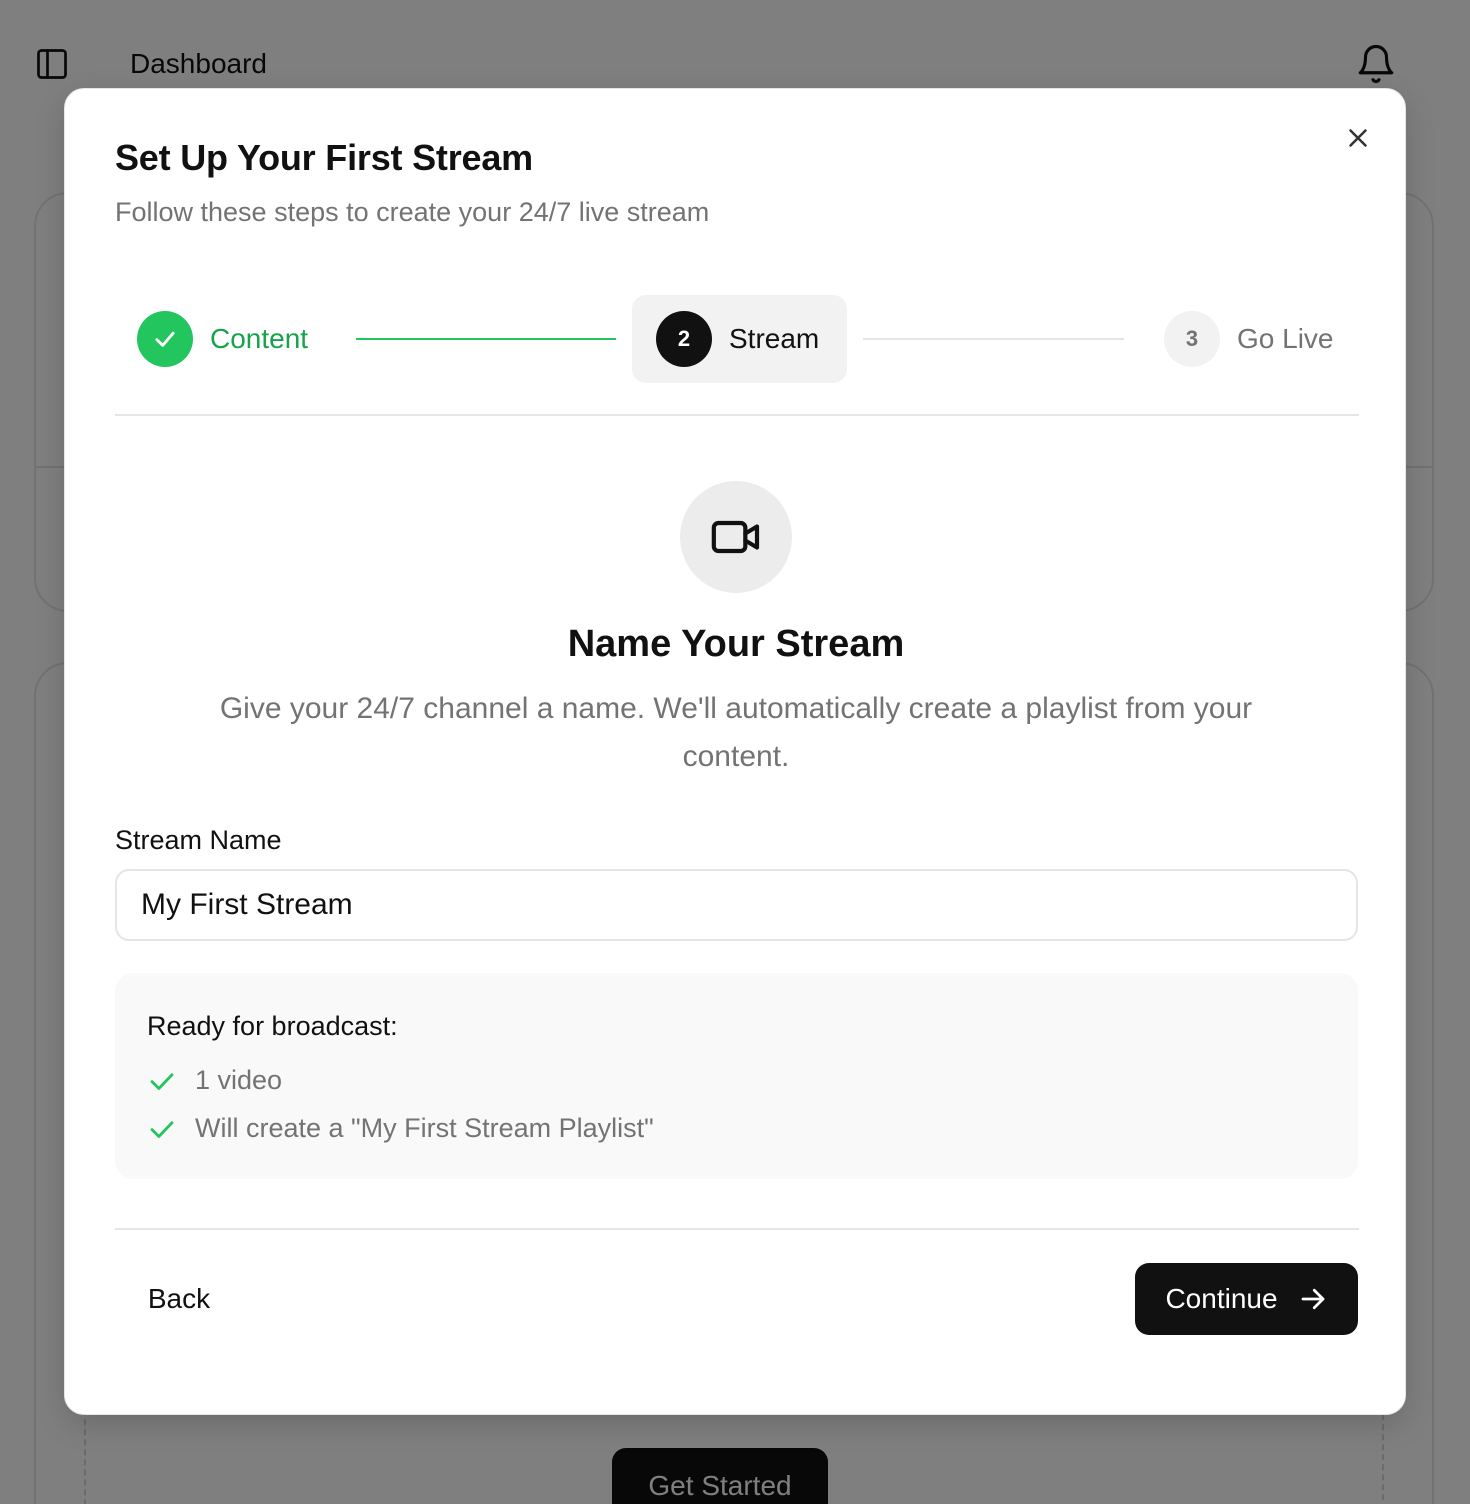 This screenshot has height=1504, width=1470. I want to click on list-item: Will create a "My First Stream Playlist", so click(400, 1128).